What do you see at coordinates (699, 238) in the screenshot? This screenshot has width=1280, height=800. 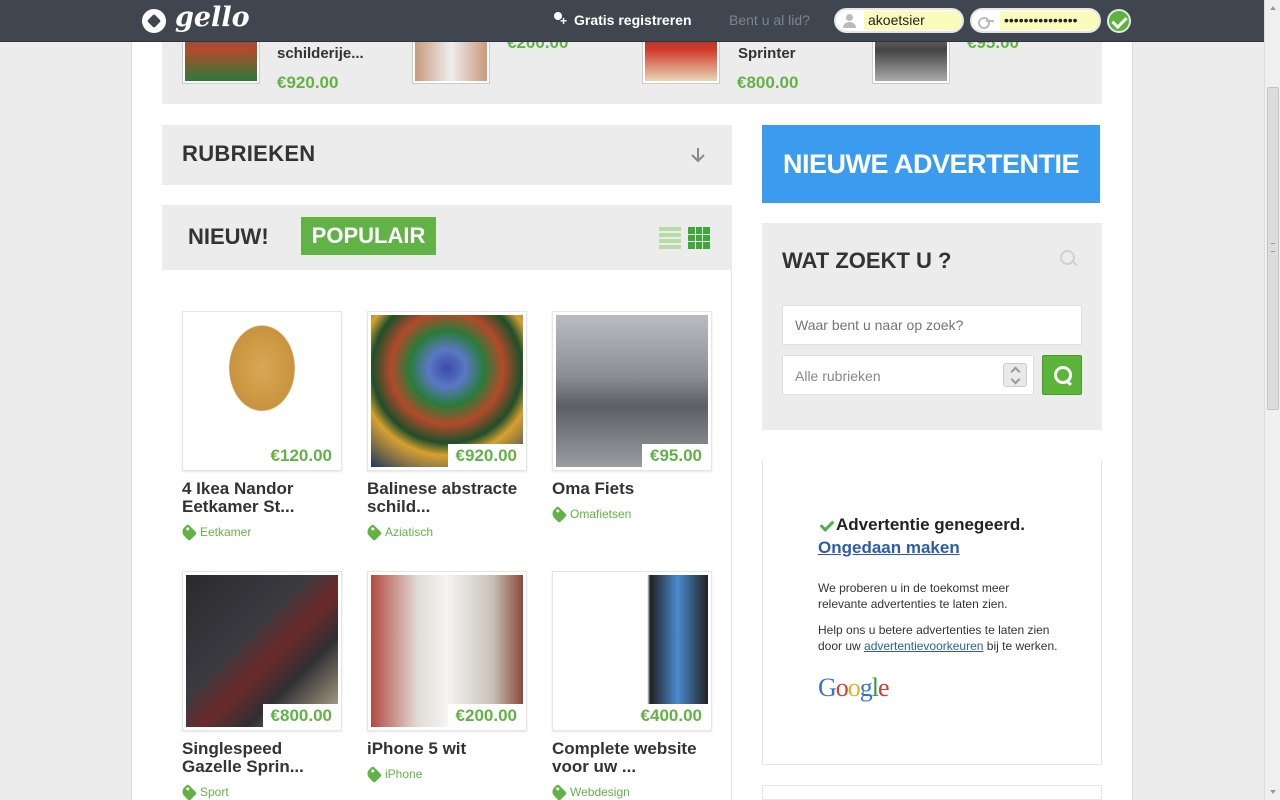 I see `grid-view-icon` at bounding box center [699, 238].